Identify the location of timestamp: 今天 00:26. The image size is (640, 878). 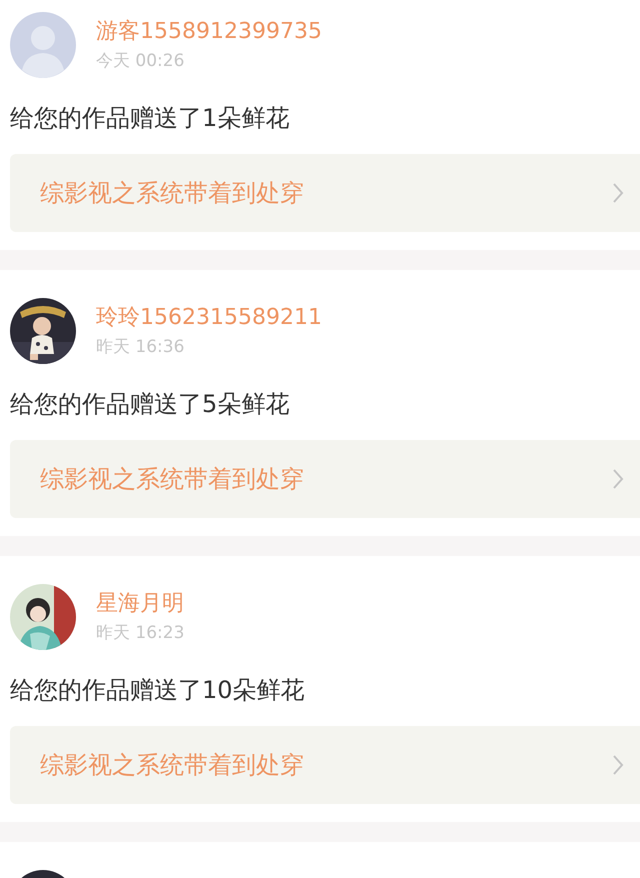
(141, 61).